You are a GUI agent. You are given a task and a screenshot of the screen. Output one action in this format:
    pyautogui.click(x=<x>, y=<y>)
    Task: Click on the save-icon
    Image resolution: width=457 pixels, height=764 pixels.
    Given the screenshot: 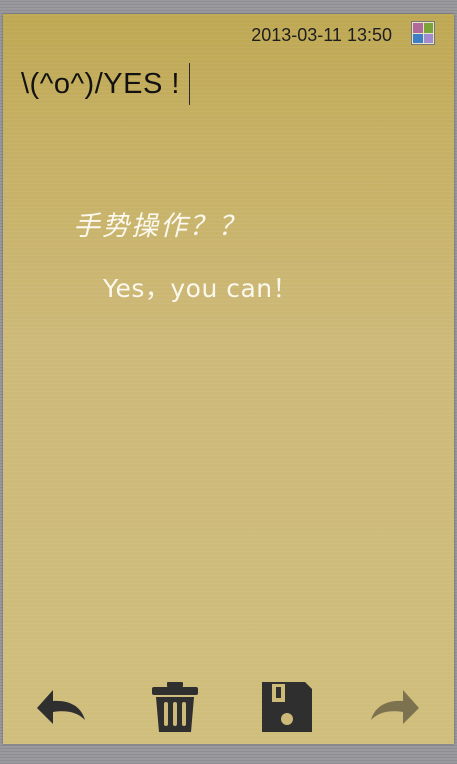 What is the action you would take?
    pyautogui.click(x=287, y=707)
    